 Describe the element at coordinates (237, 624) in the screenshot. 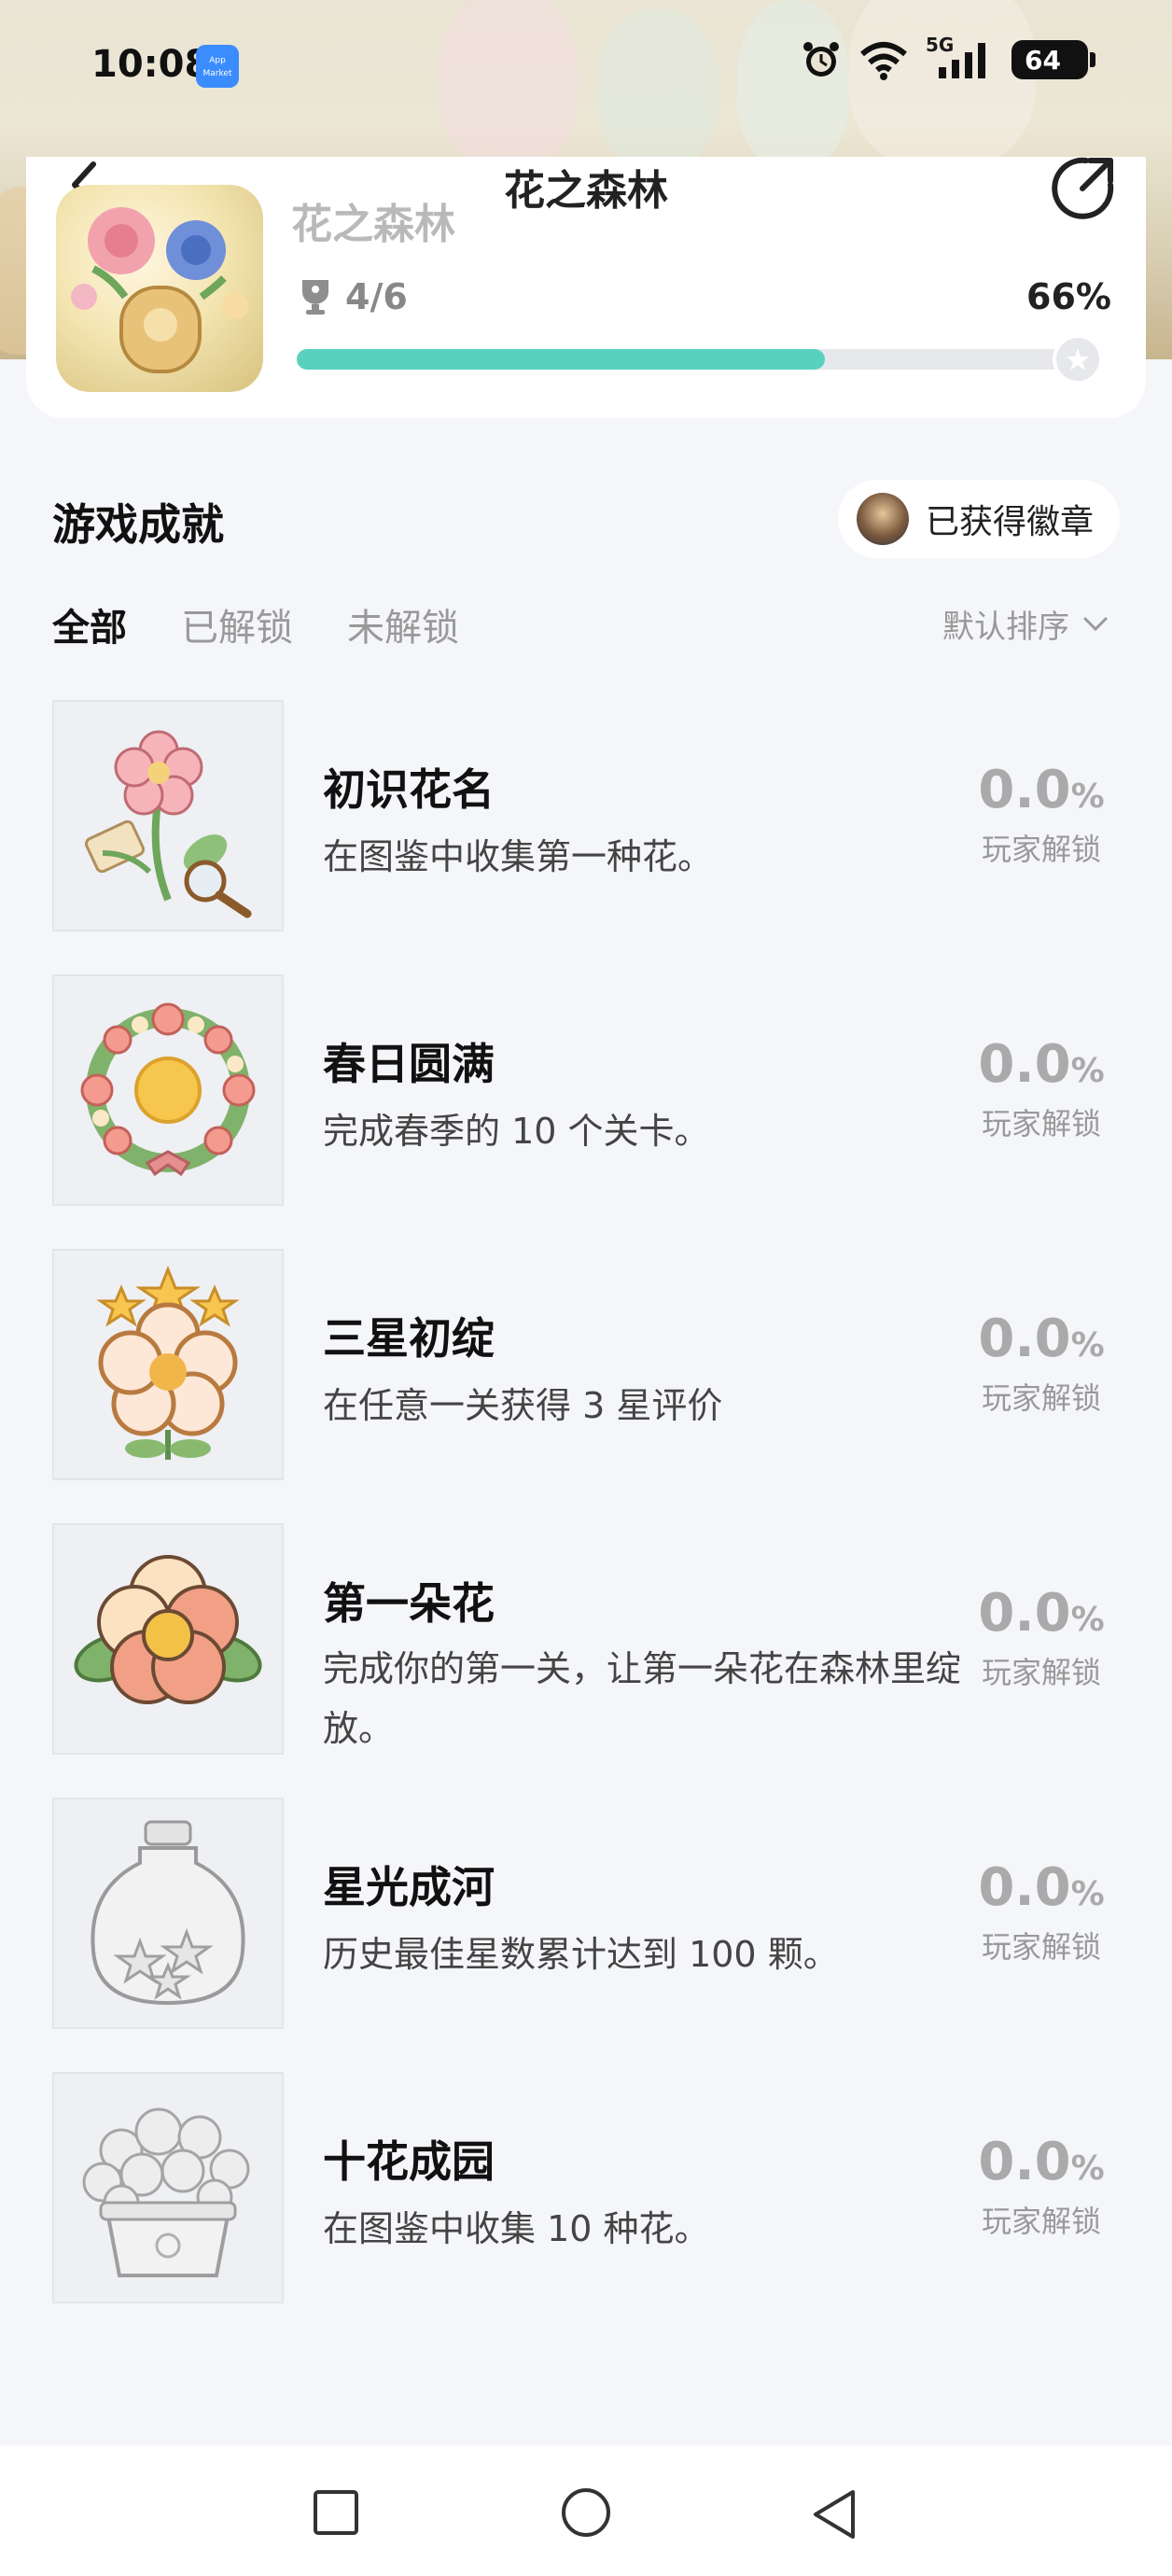

I see `tab-unlocked: 已解锁` at that location.